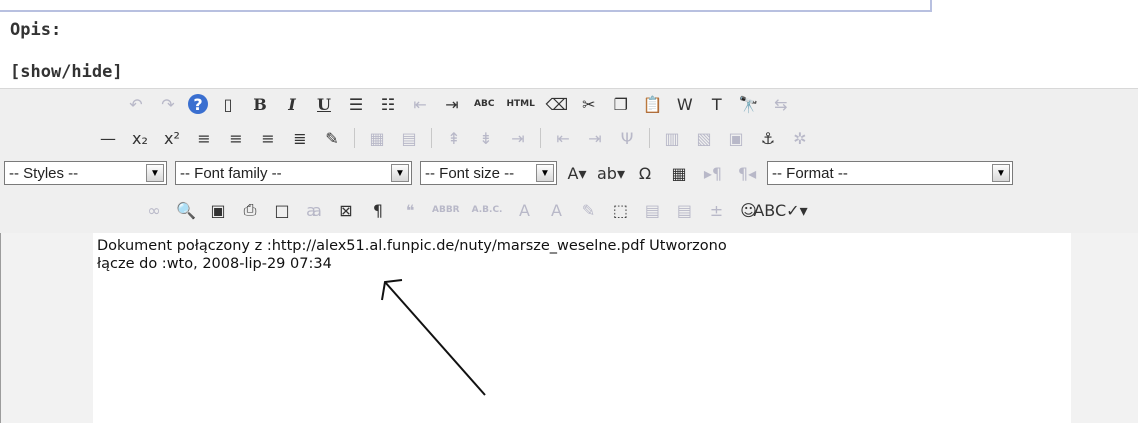  What do you see at coordinates (486, 138) in the screenshot?
I see `row-after-icon: ⇟` at bounding box center [486, 138].